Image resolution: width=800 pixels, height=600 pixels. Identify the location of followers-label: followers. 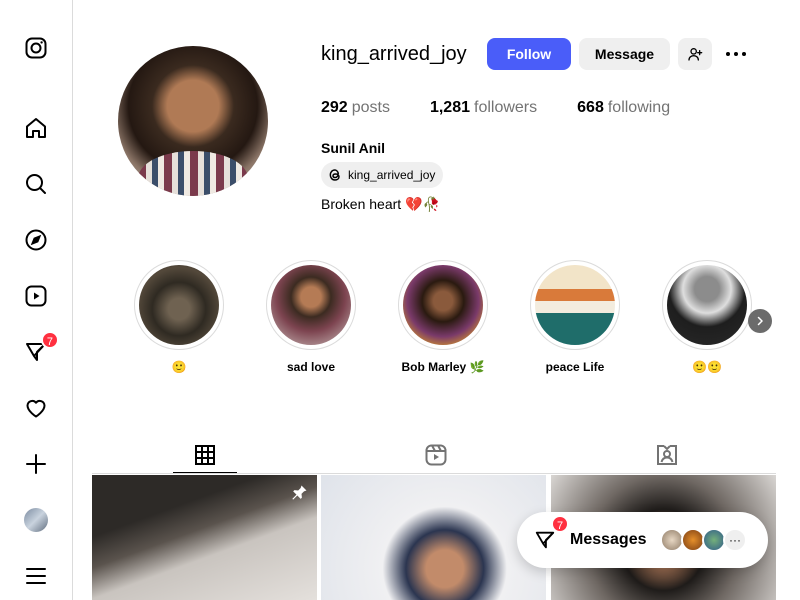
(506, 107).